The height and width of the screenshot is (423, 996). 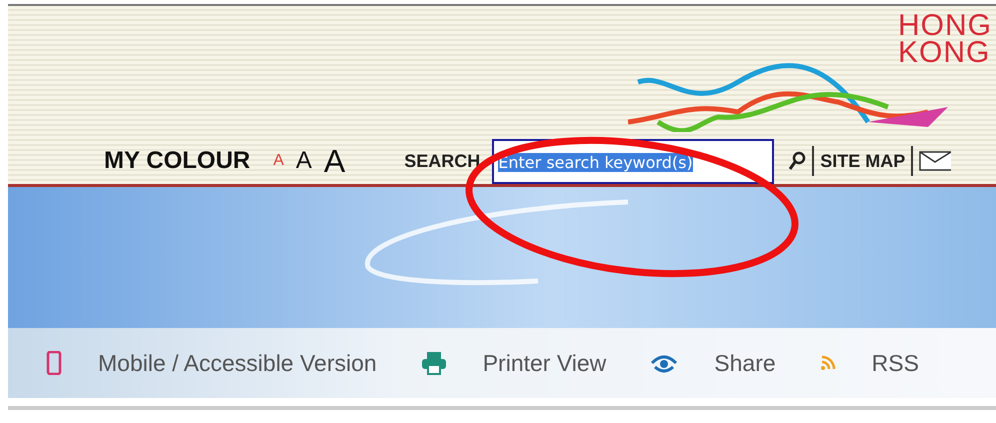 What do you see at coordinates (863, 161) in the screenshot?
I see `site-map-link: SITE MAP` at bounding box center [863, 161].